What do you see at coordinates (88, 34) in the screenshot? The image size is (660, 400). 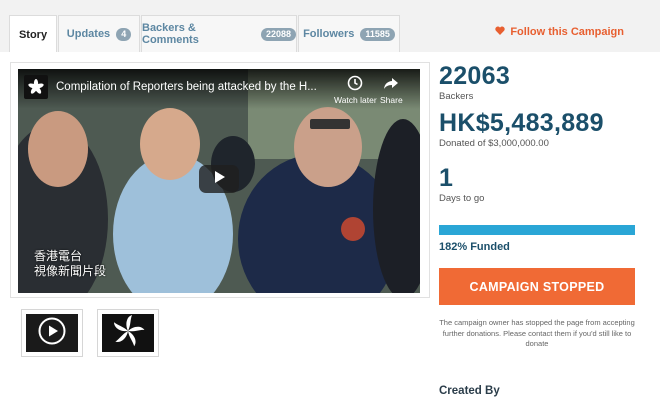 I see `tab-updates-label: Updates` at bounding box center [88, 34].